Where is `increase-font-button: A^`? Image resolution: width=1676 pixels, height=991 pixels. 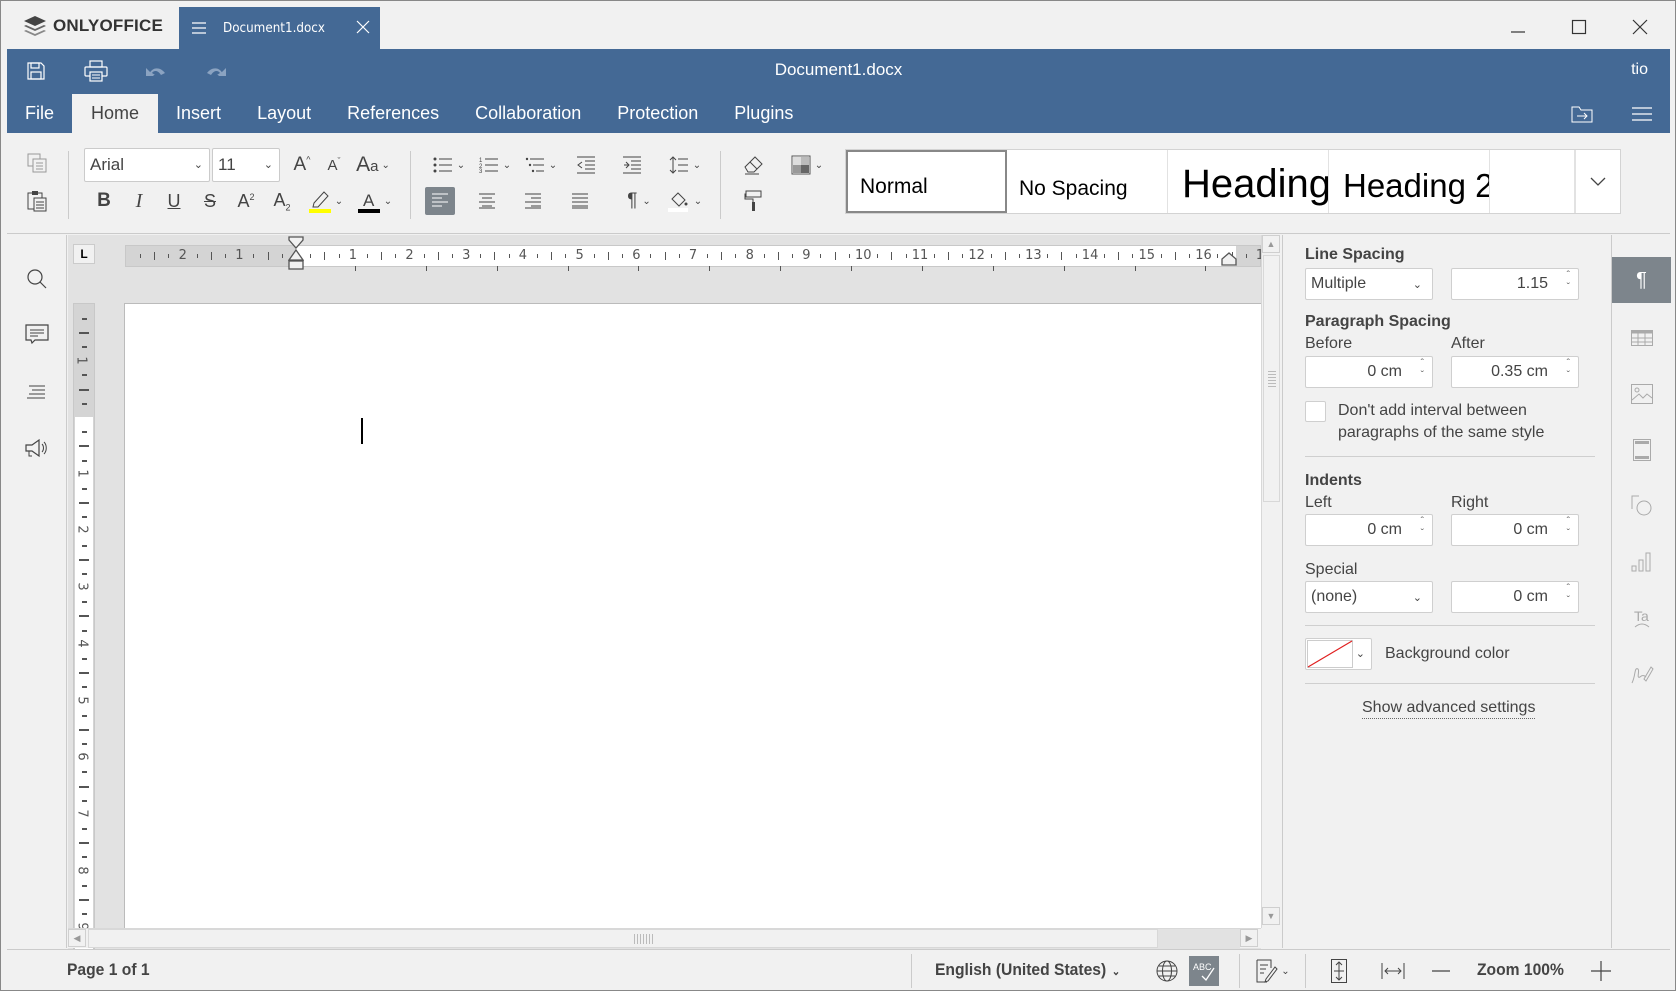
increase-font-button: A^ is located at coordinates (302, 165).